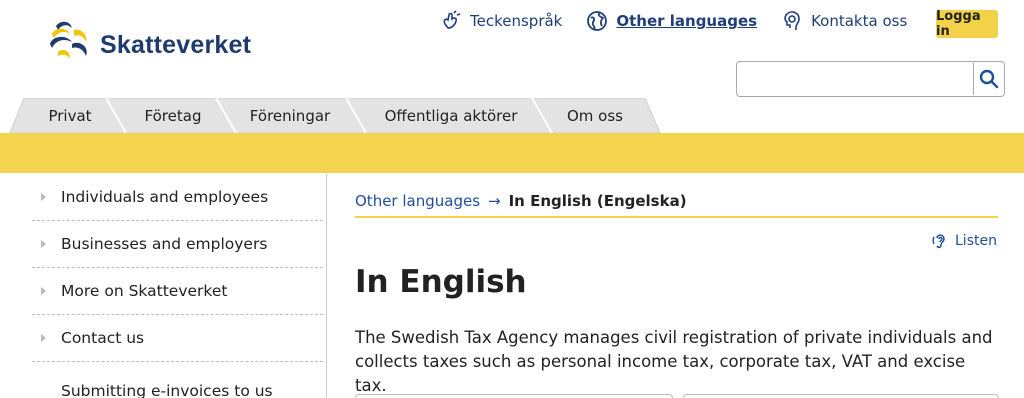 The height and width of the screenshot is (398, 1024). I want to click on tab-om-oss: Om oss, so click(595, 115).